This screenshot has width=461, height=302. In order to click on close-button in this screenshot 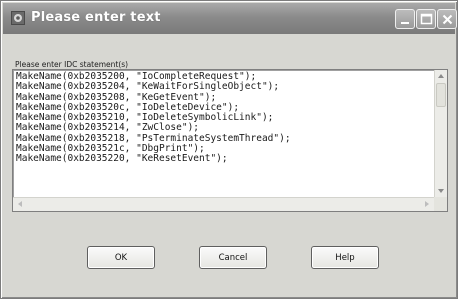, I will do `click(447, 19)`.